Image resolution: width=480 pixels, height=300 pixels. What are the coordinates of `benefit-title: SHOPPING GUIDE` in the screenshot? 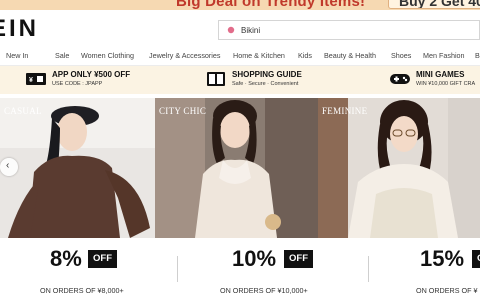 It's located at (267, 74).